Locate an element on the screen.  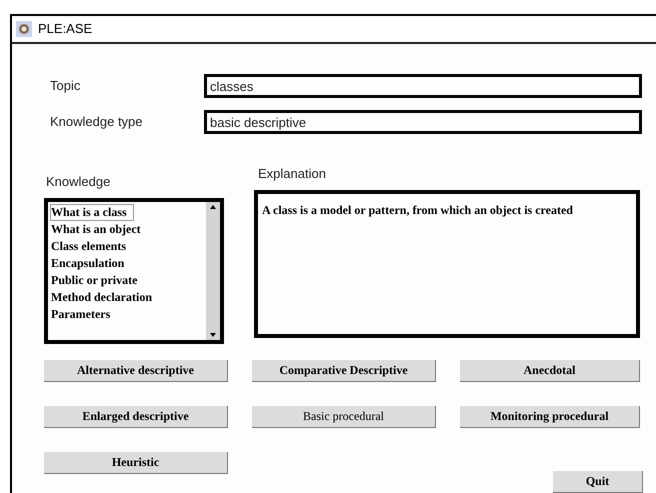
explanation-label: Explanation is located at coordinates (292, 174).